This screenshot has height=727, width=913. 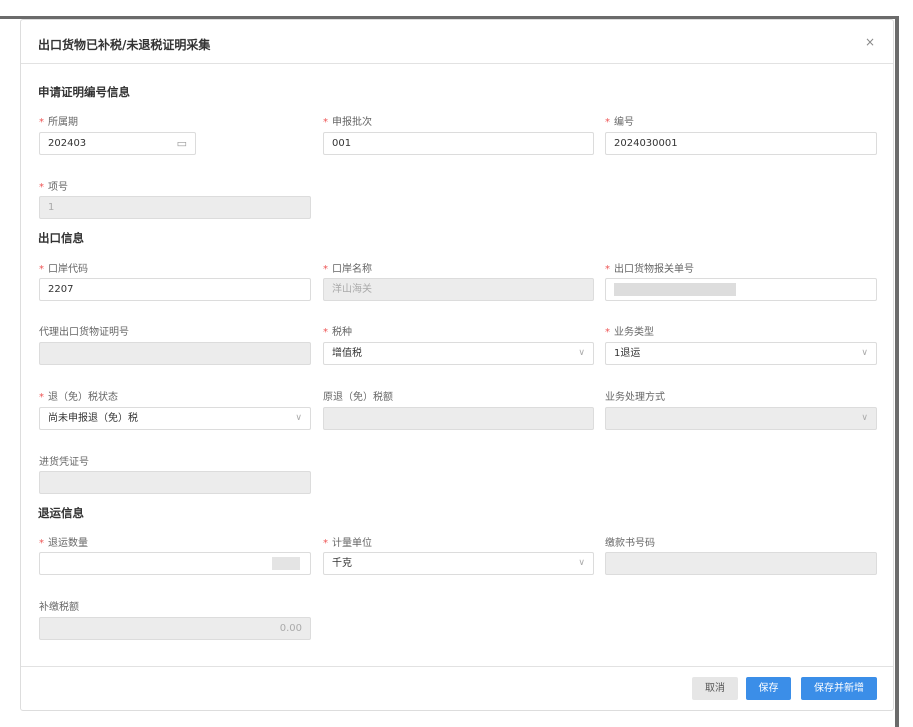 What do you see at coordinates (61, 238) in the screenshot?
I see `section-export-title: 出口信息` at bounding box center [61, 238].